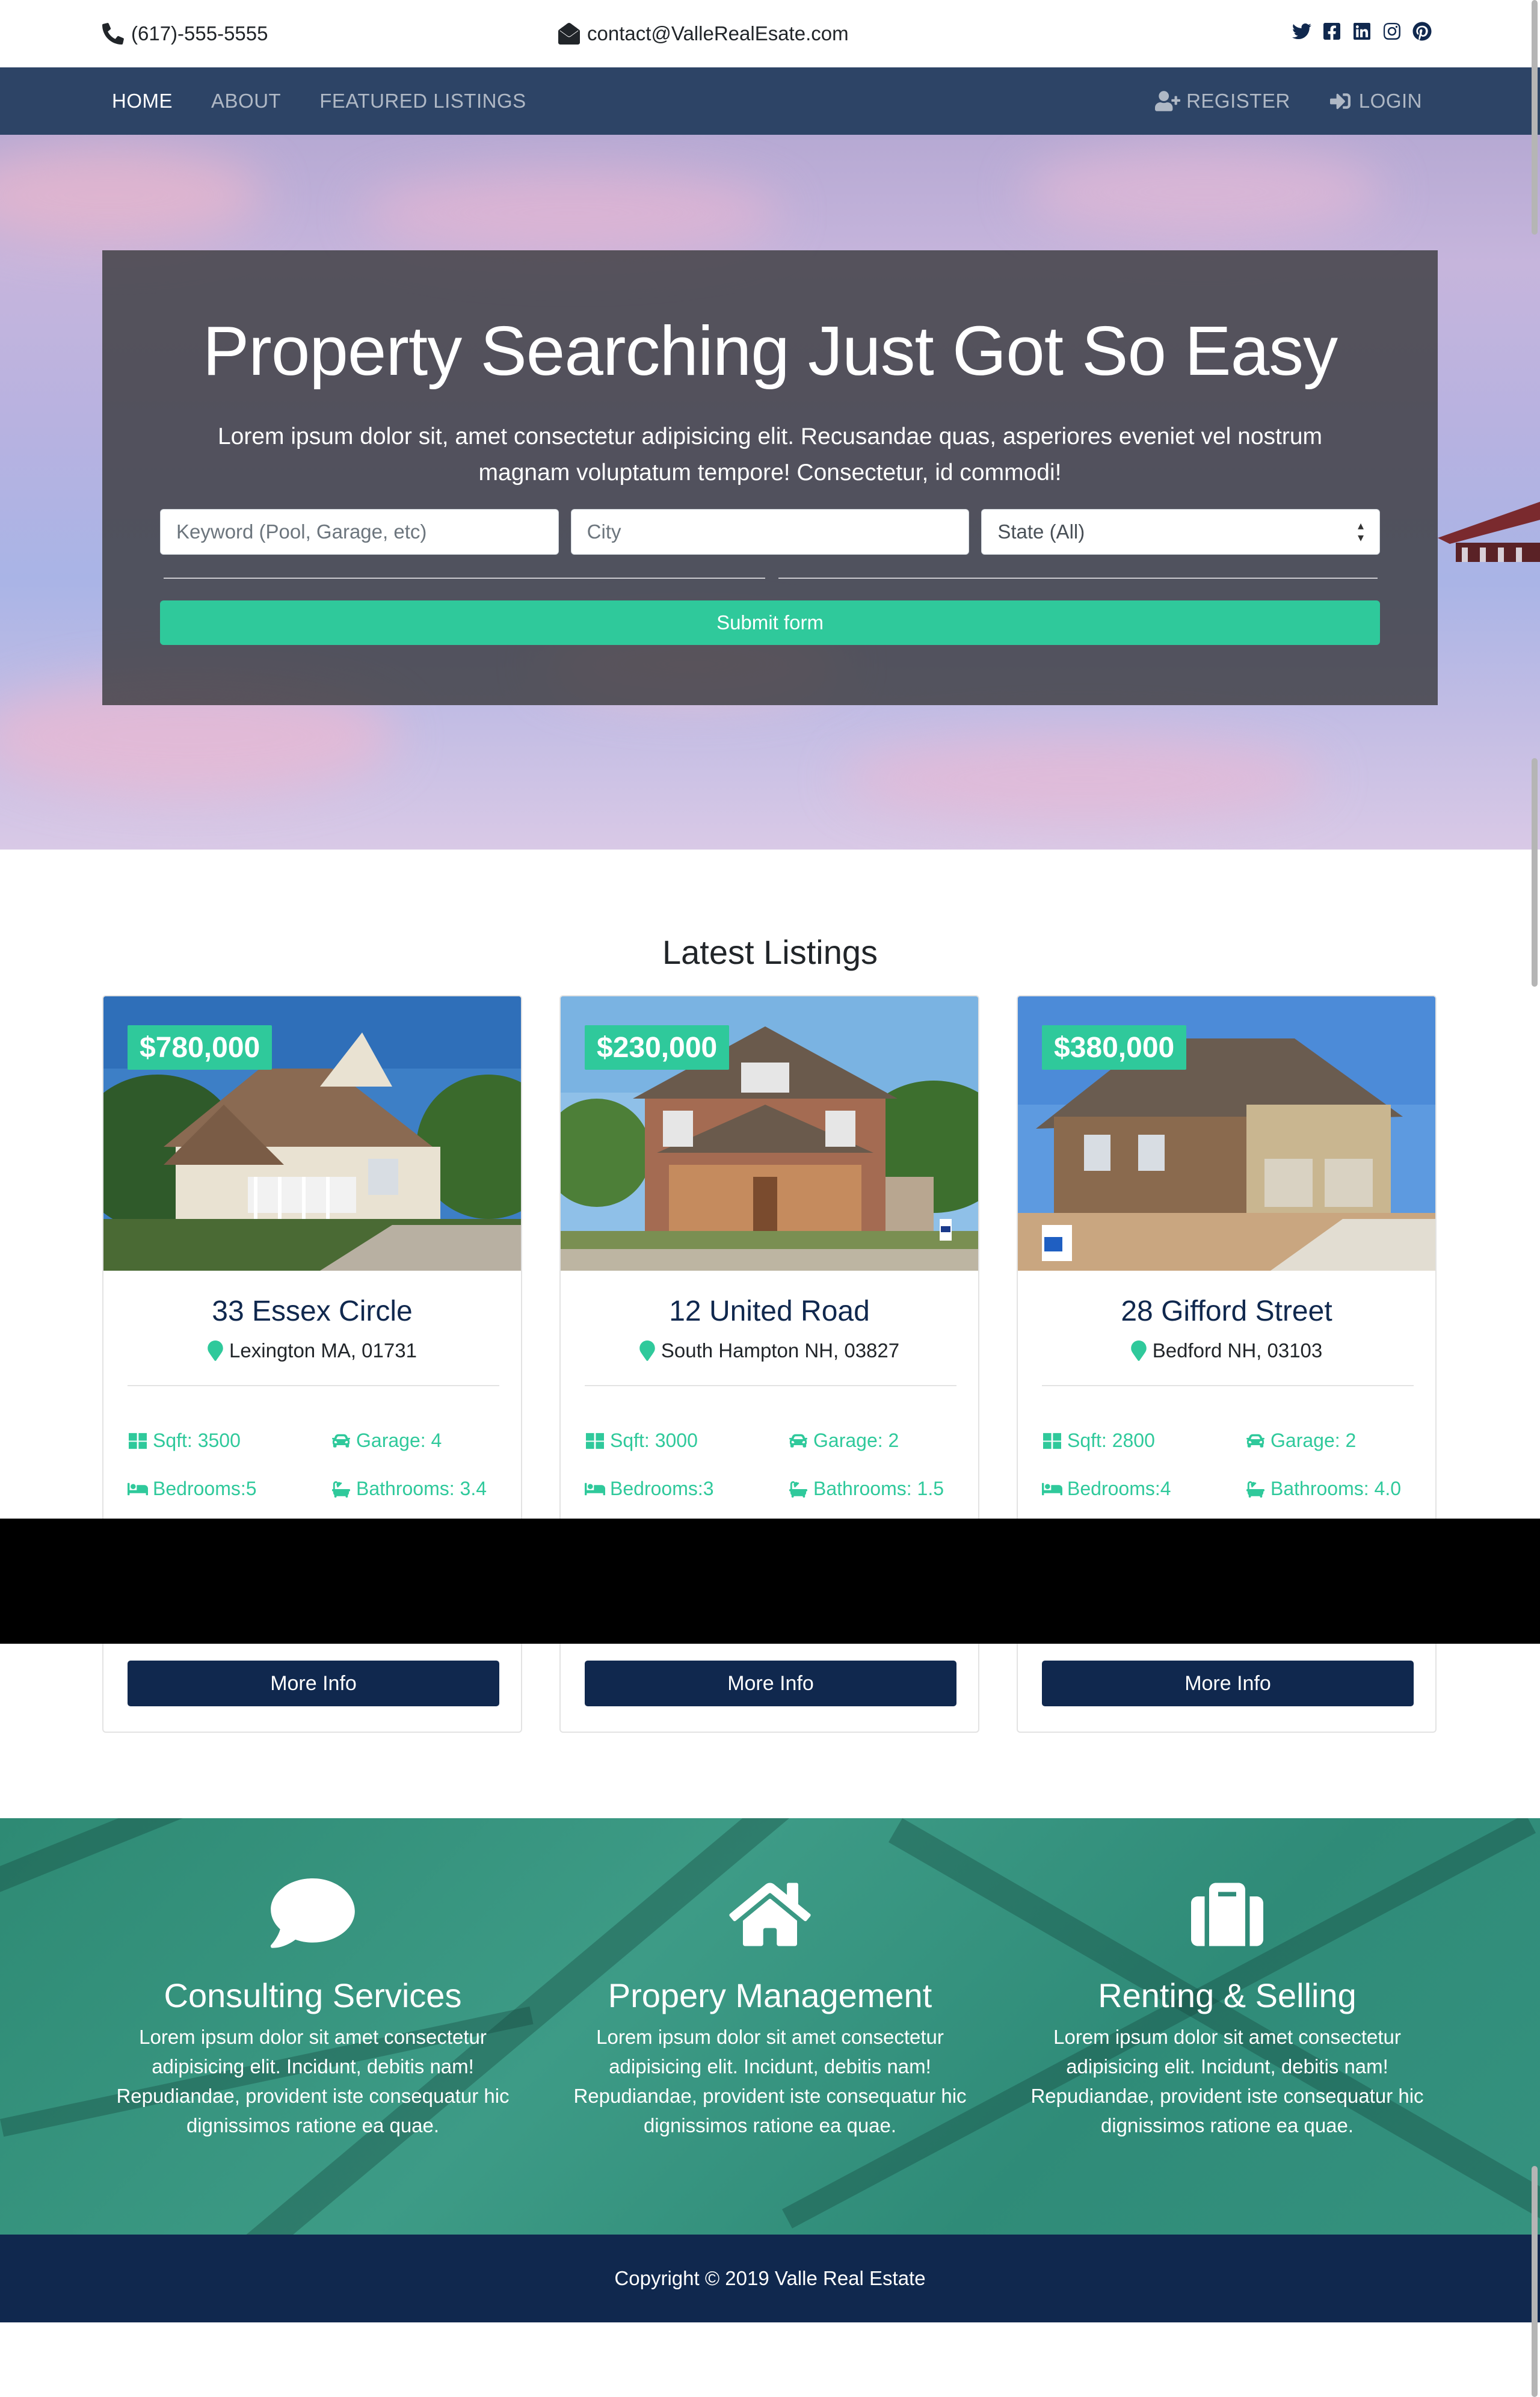  What do you see at coordinates (464, 579) in the screenshot?
I see `form-divider` at bounding box center [464, 579].